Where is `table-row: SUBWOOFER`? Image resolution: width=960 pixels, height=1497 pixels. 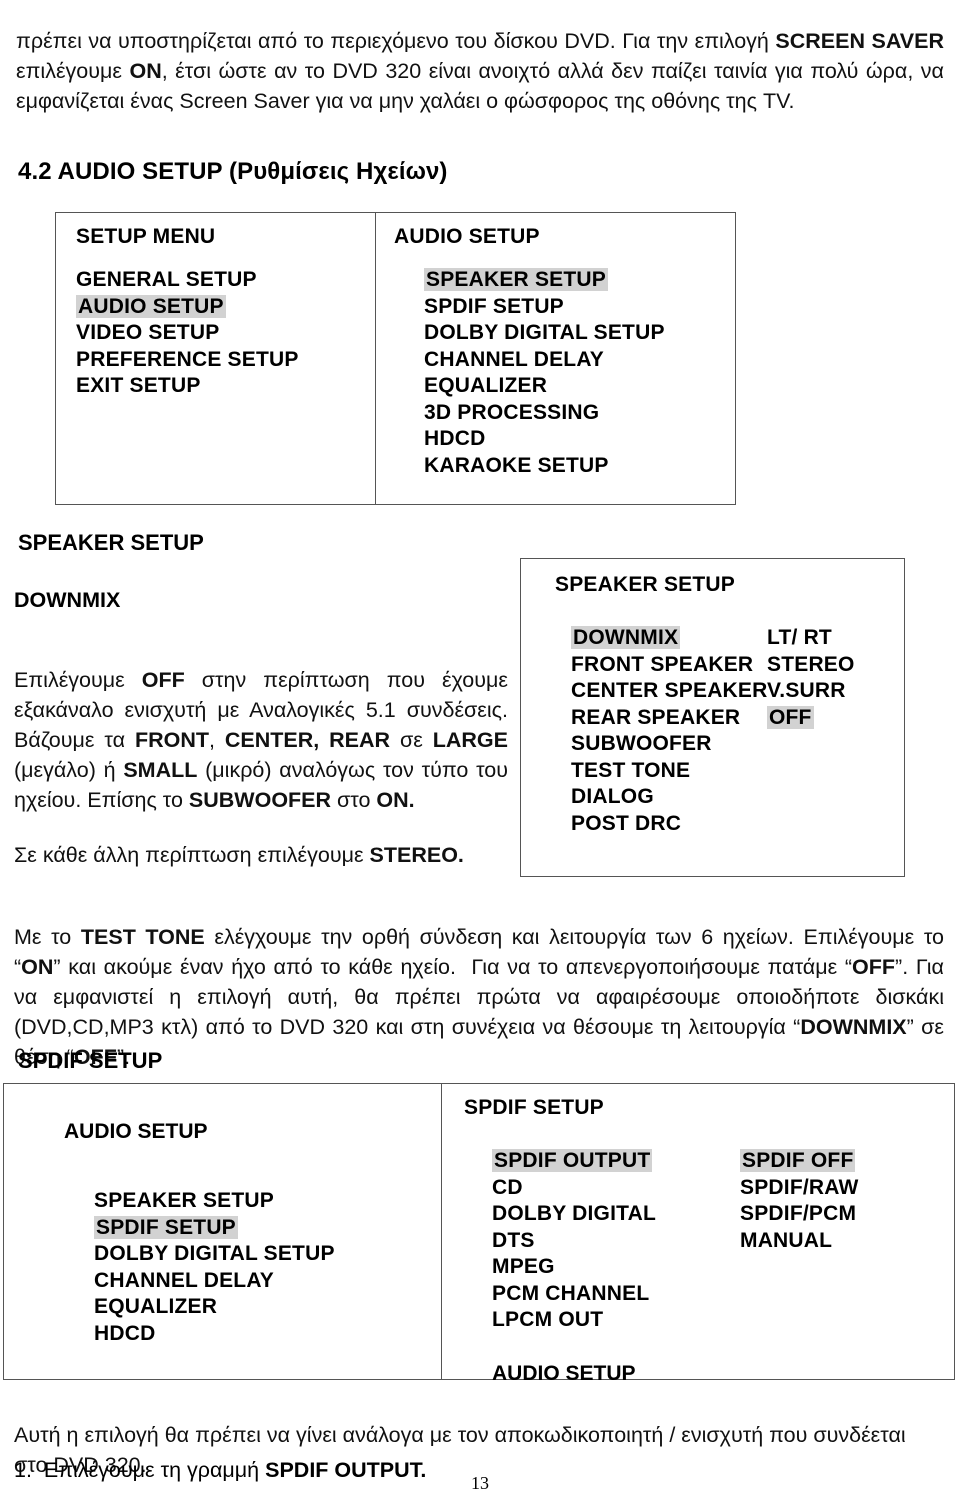
table-row: SUBWOOFER is located at coordinates (737, 744).